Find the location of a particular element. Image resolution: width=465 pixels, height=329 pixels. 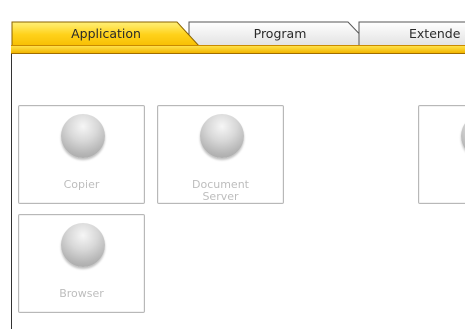

document-server-button: Document Server is located at coordinates (220, 154).